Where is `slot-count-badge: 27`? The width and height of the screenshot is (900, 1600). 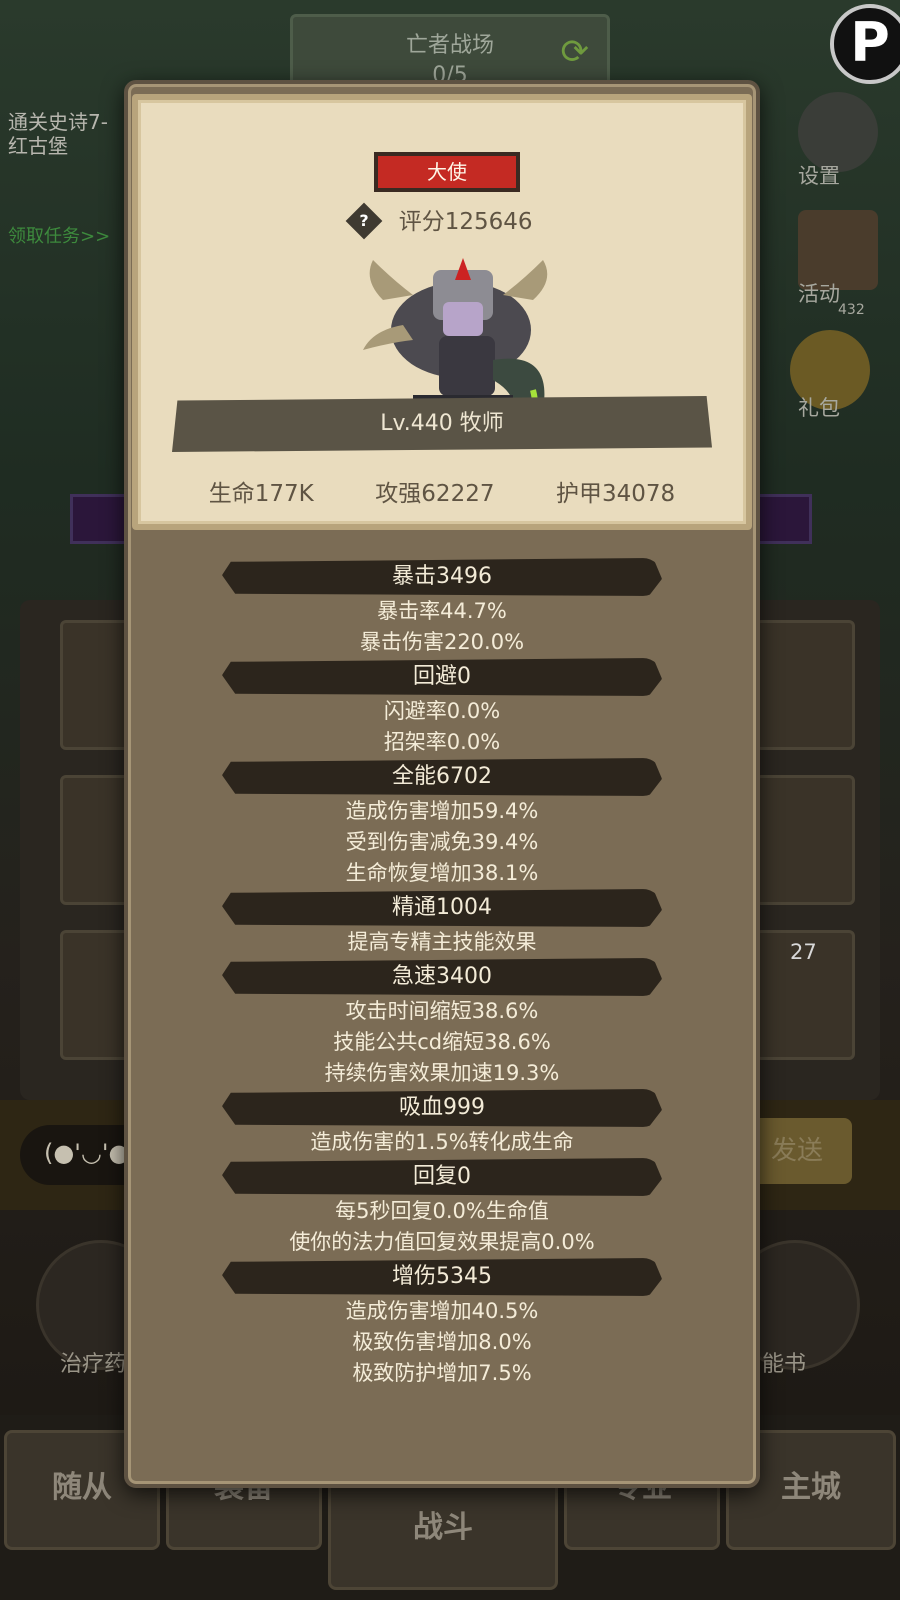 slot-count-badge: 27 is located at coordinates (803, 952).